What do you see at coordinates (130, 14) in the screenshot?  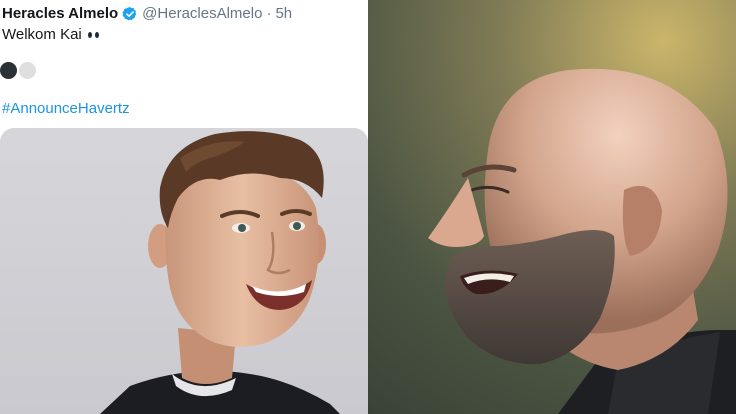 I see `verified-badge-icon` at bounding box center [130, 14].